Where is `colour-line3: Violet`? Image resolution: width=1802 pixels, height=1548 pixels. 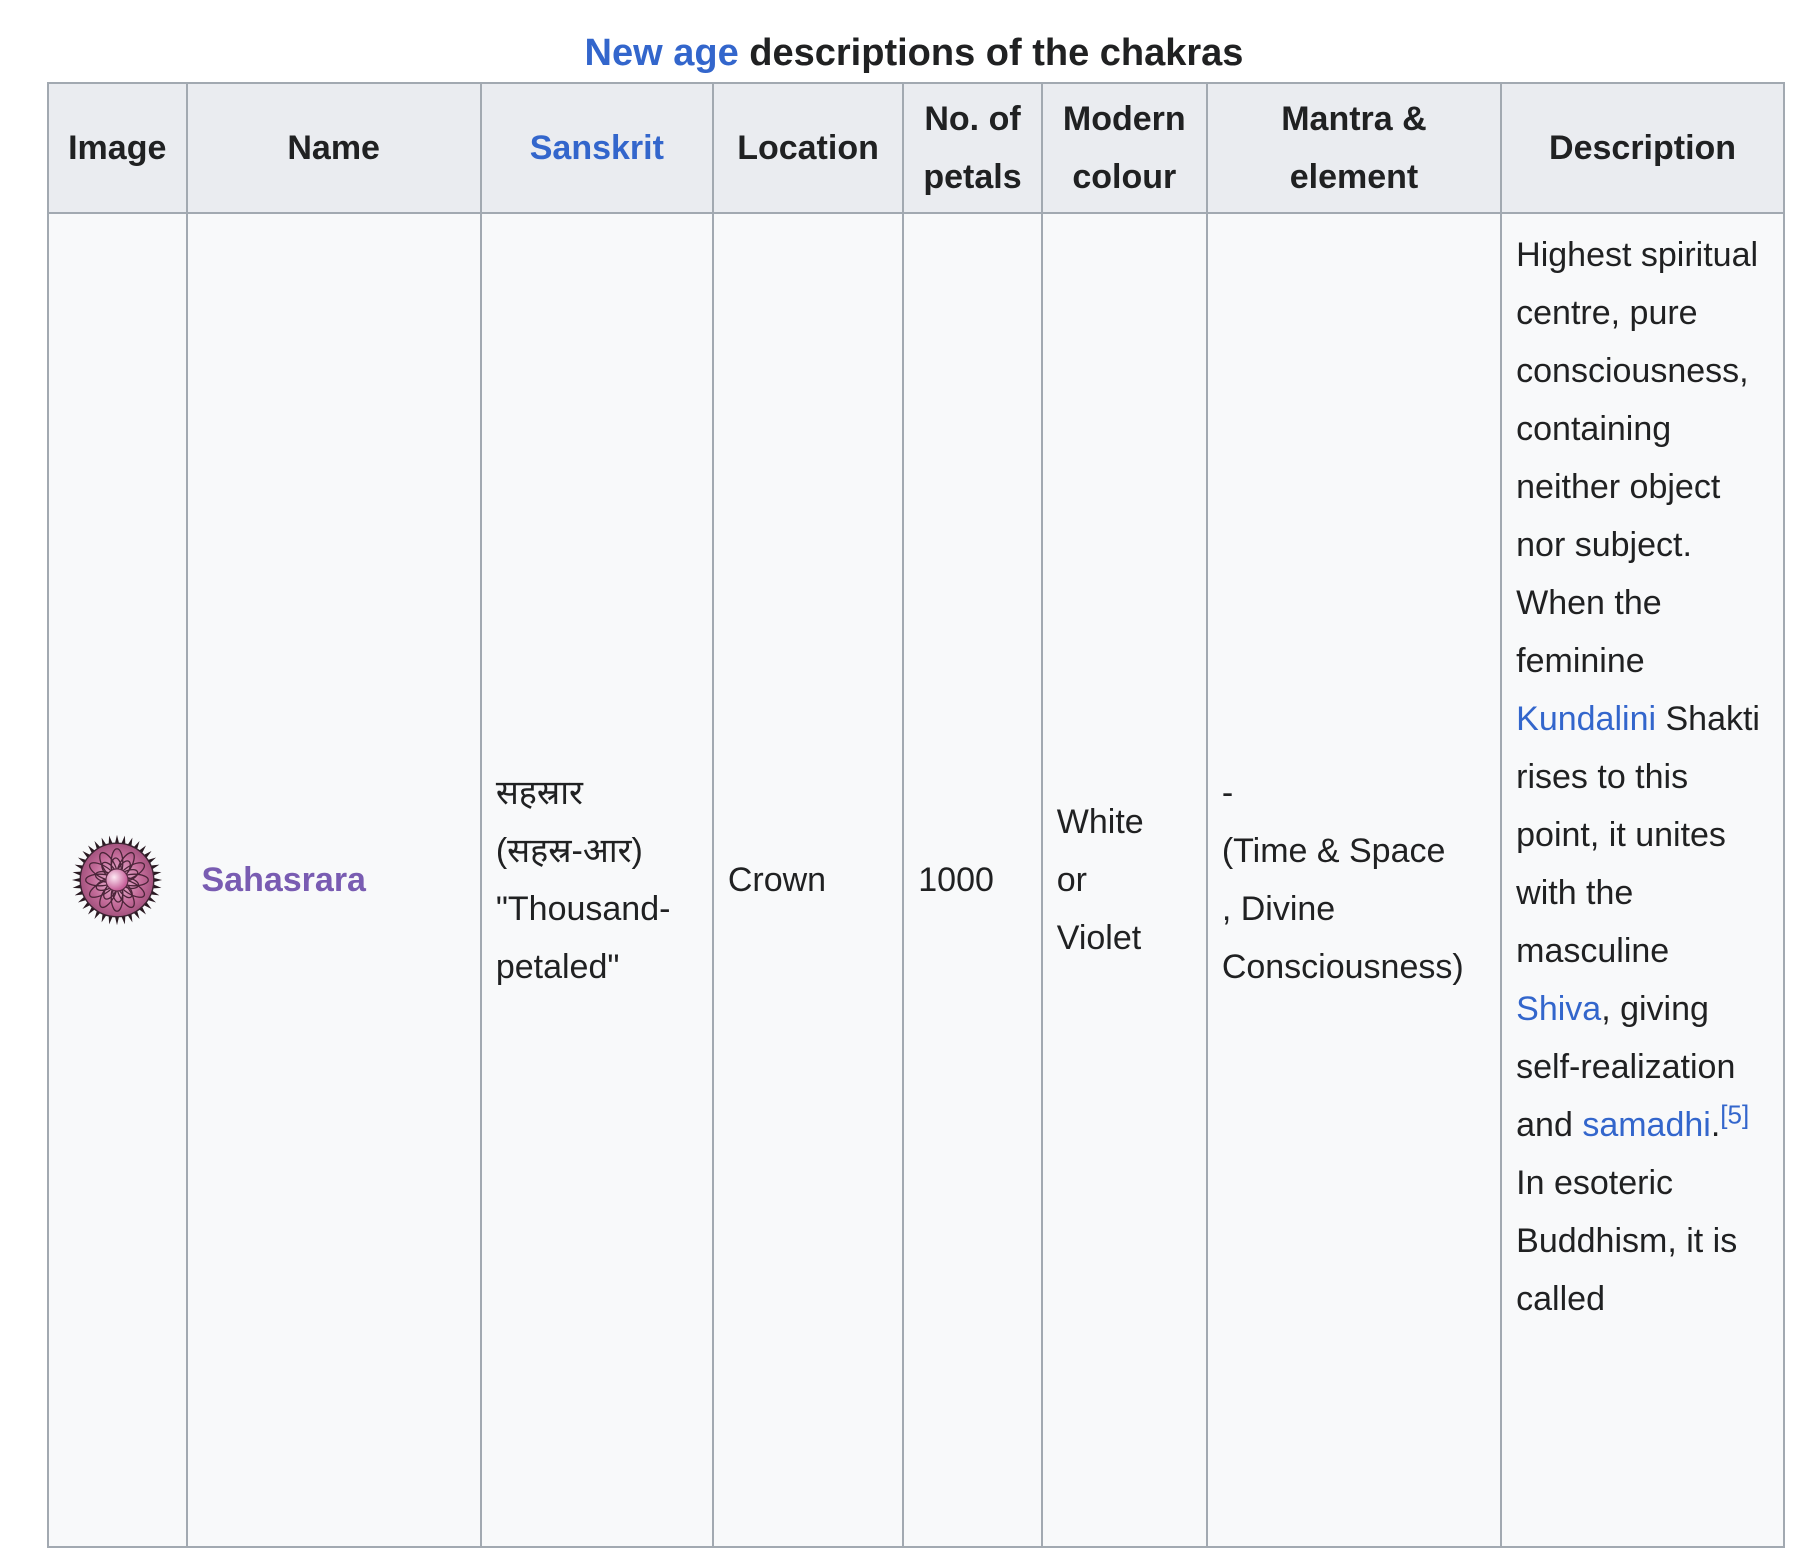
colour-line3: Violet is located at coordinates (1099, 938).